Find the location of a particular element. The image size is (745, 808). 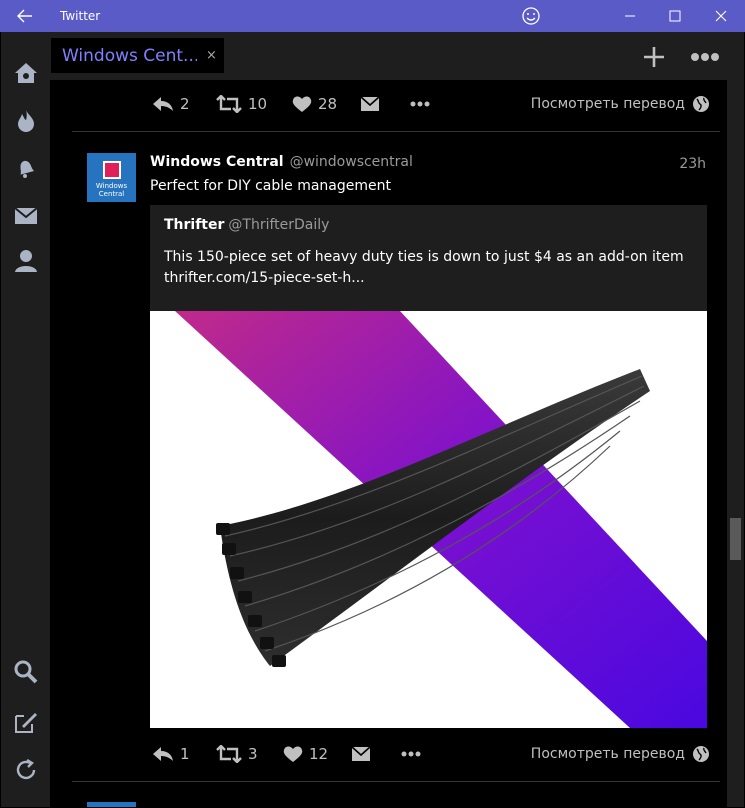

emoji-icon is located at coordinates (531, 16).